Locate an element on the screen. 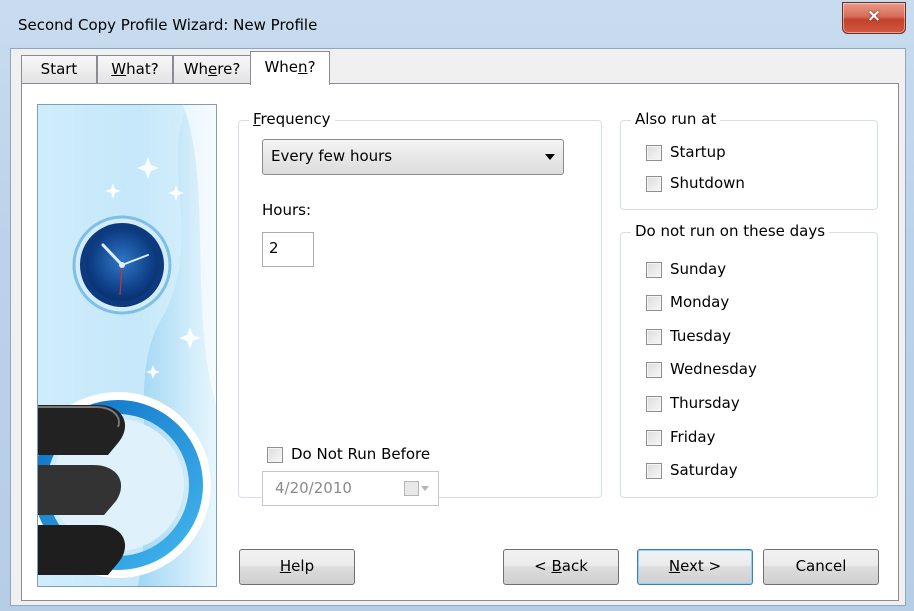  tab-start: Start is located at coordinates (59, 69).